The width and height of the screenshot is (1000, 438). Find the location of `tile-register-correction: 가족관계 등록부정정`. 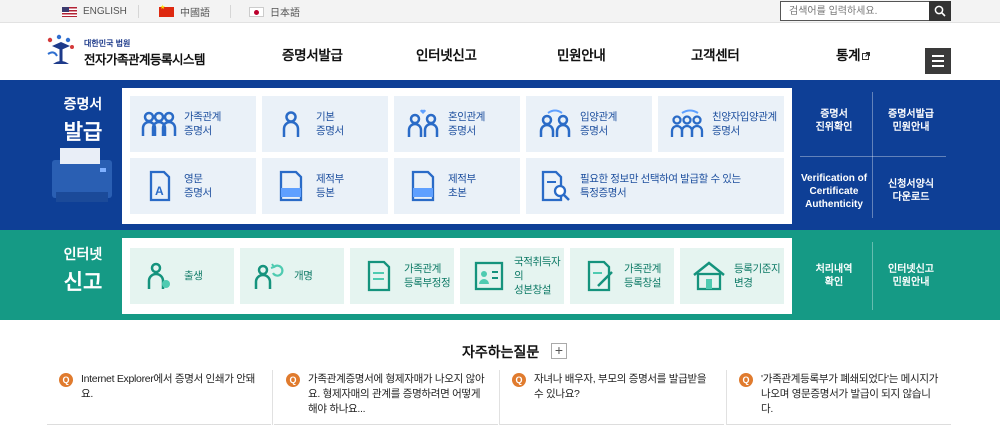

tile-register-correction: 가족관계 등록부정정 is located at coordinates (402, 276).